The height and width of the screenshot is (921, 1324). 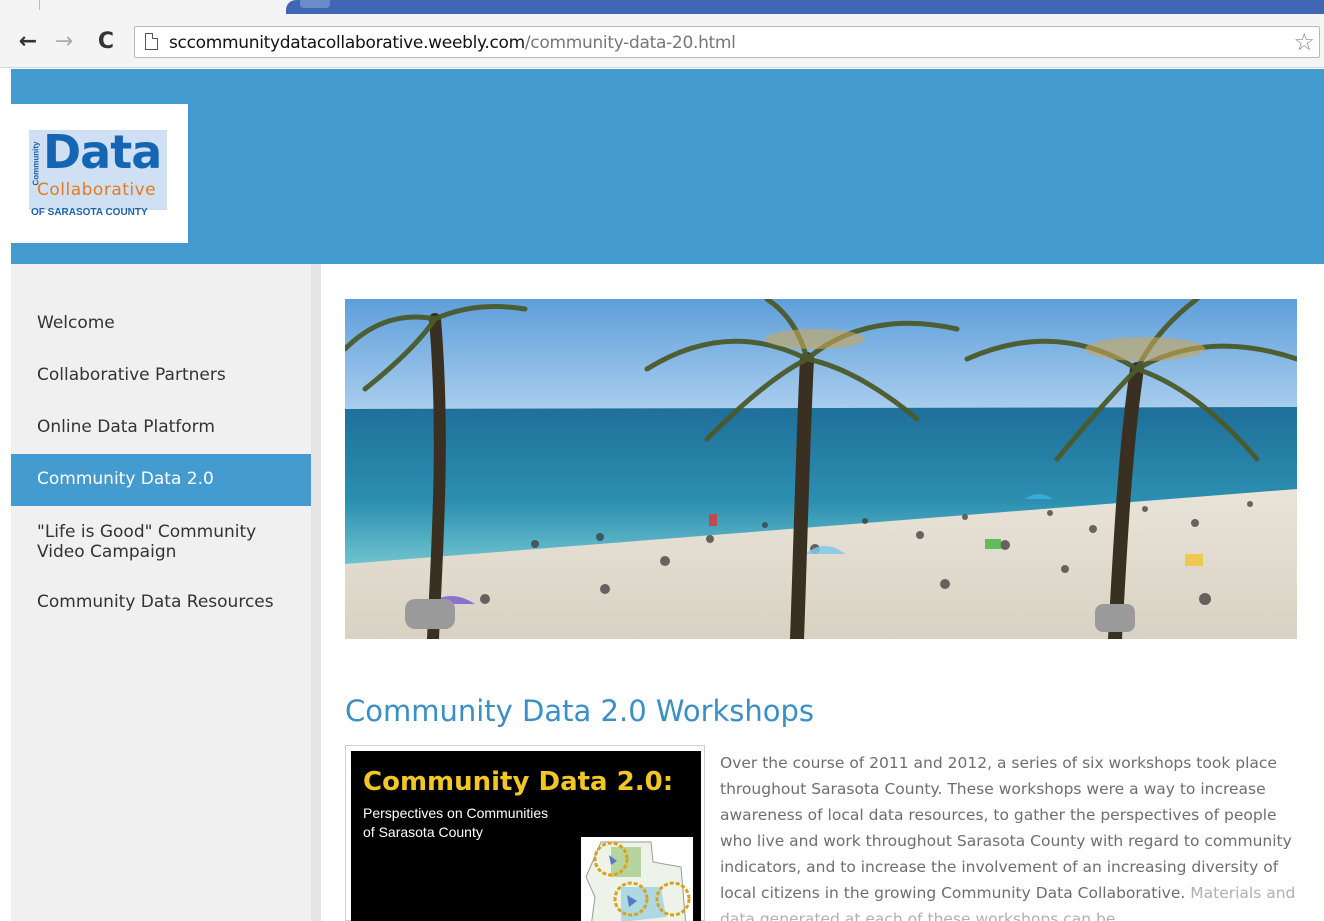 I want to click on county-map-graphic, so click(x=637, y=879).